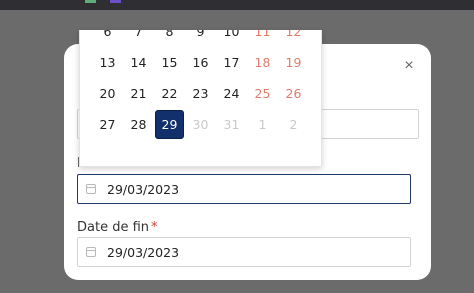 The height and width of the screenshot is (293, 474). What do you see at coordinates (107, 124) in the screenshot?
I see `calendar-day: 27` at bounding box center [107, 124].